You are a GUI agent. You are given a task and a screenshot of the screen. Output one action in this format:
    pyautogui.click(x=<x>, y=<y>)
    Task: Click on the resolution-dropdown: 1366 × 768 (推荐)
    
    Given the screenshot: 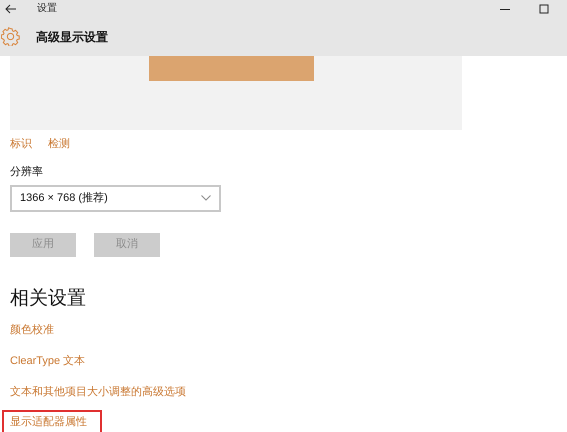 What is the action you would take?
    pyautogui.click(x=115, y=198)
    